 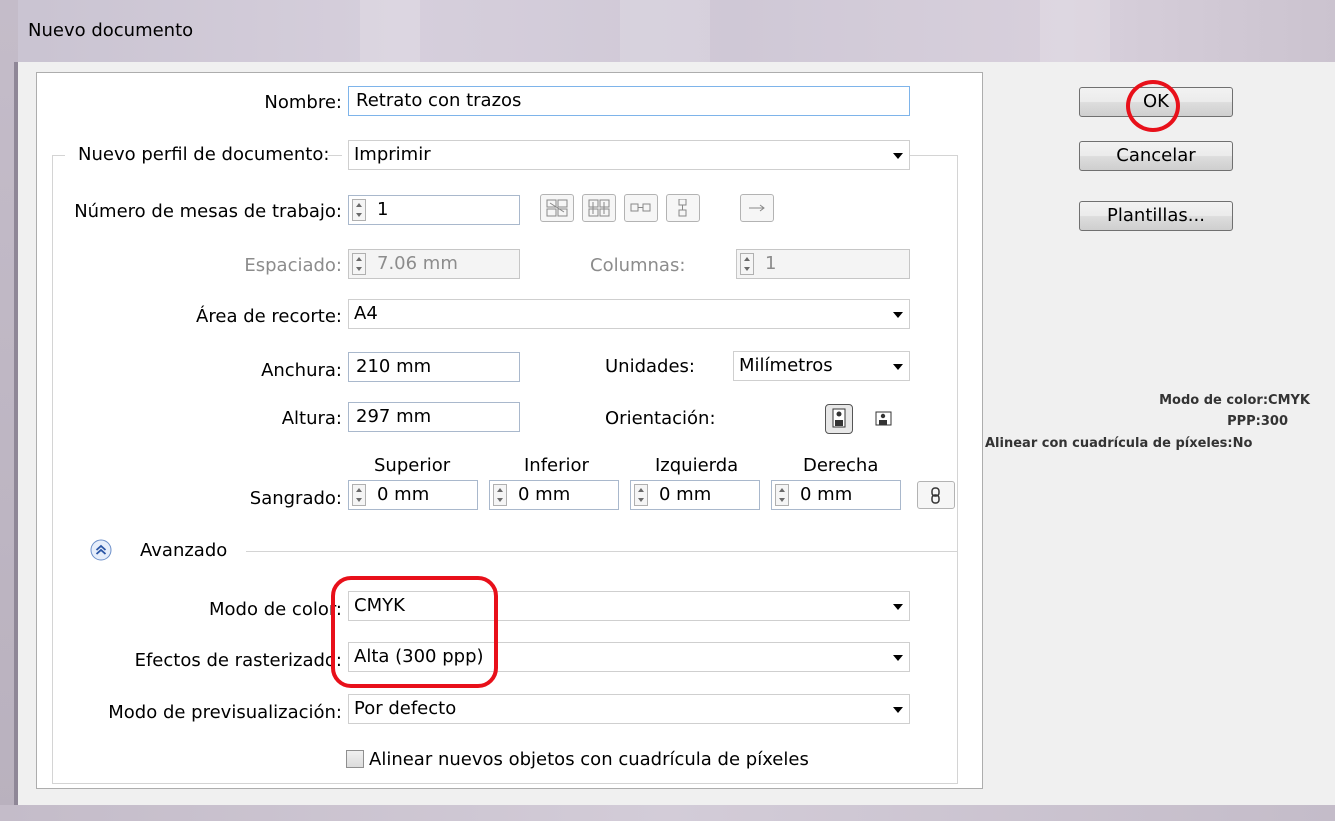 I want to click on profile-group-line-right, so click(x=957, y=469).